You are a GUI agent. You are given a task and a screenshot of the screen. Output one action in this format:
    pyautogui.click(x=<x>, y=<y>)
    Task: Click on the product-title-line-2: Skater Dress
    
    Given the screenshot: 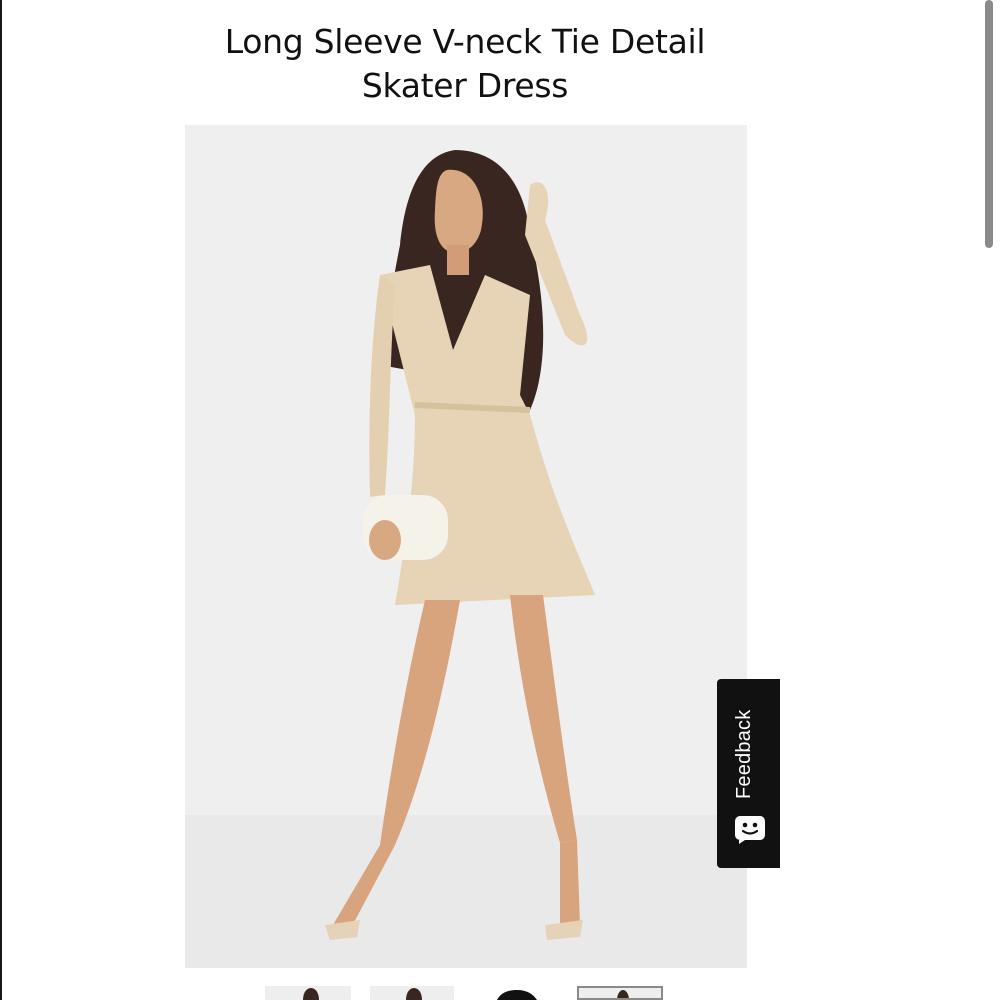 What is the action you would take?
    pyautogui.click(x=465, y=85)
    